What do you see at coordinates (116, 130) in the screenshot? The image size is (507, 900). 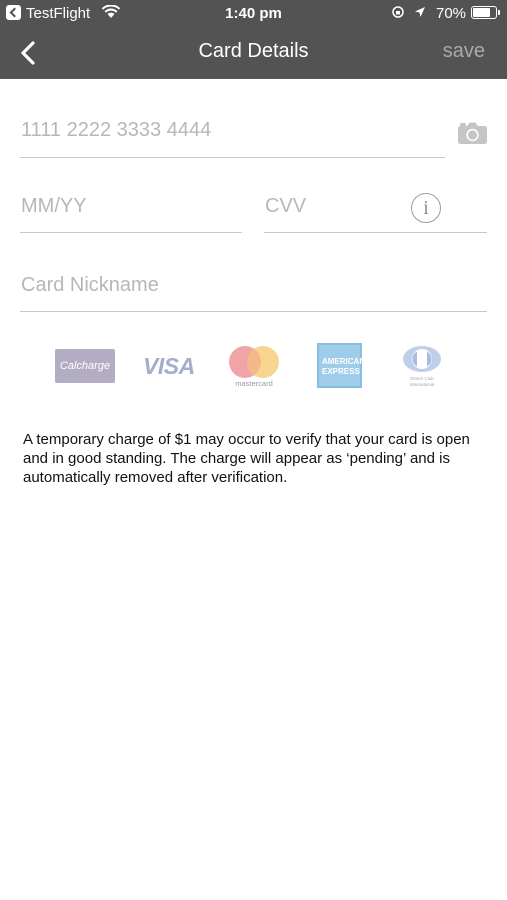 I see `card-number-placeholder: 1111 2222 3333 4444` at bounding box center [116, 130].